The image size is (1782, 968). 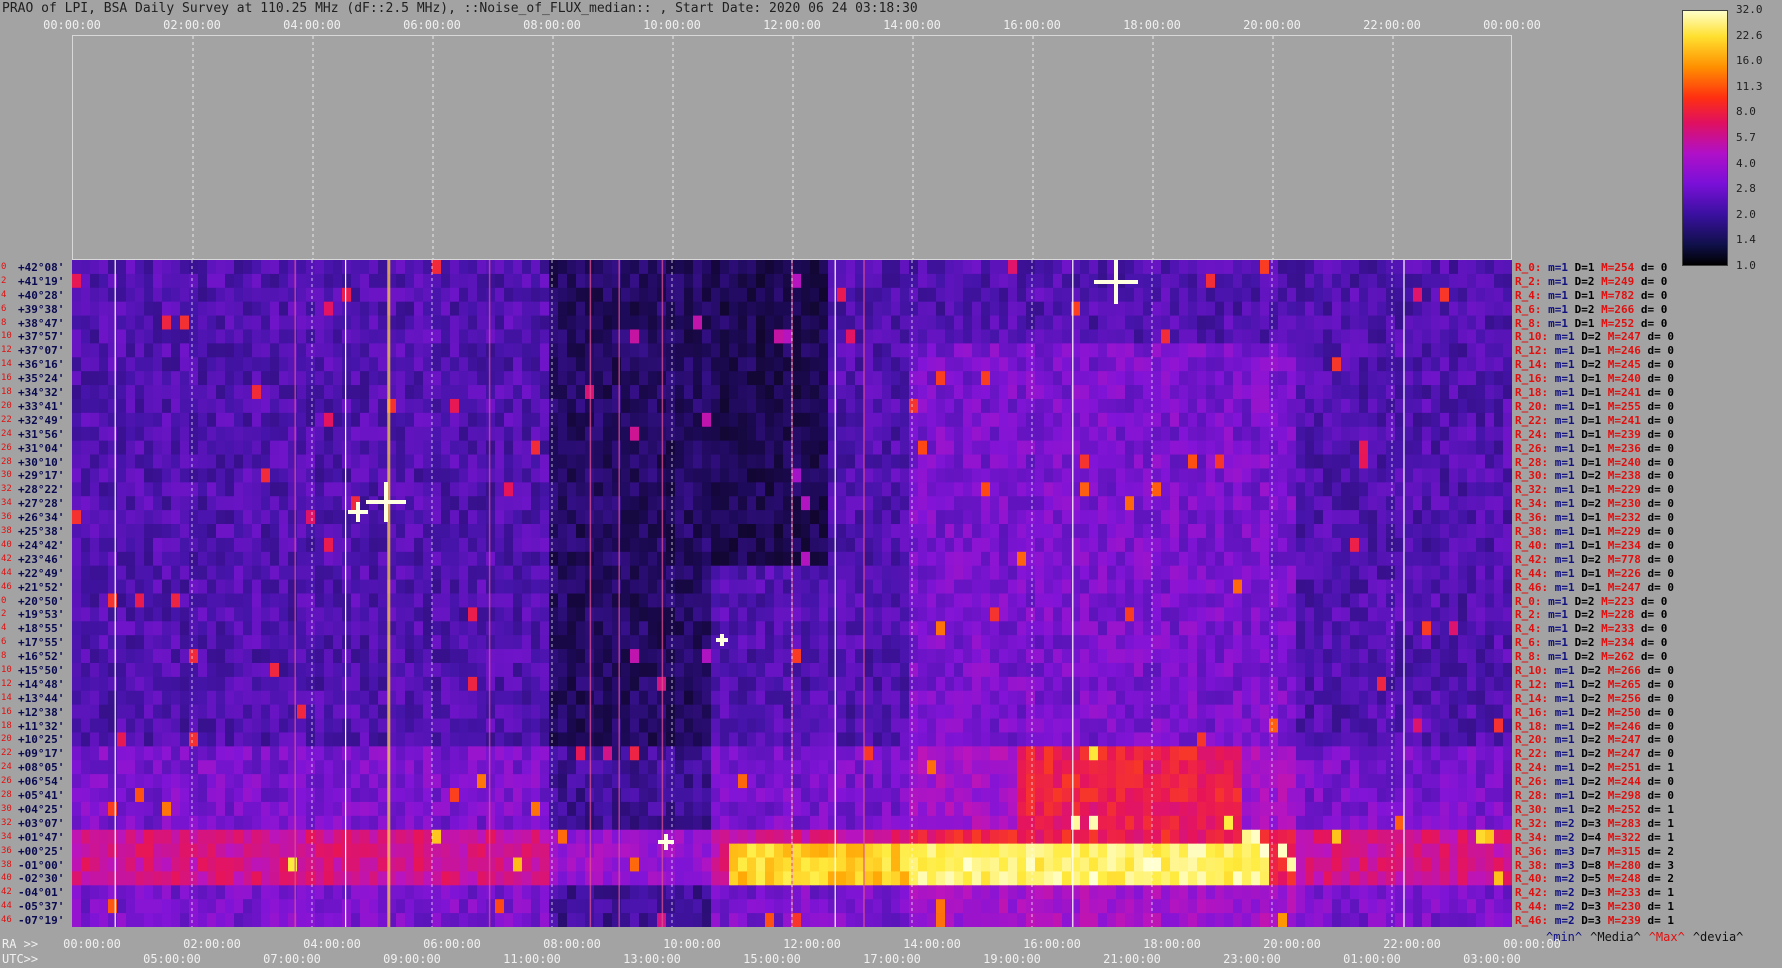 I want to click on declination-label: +06°54', so click(x=41, y=782).